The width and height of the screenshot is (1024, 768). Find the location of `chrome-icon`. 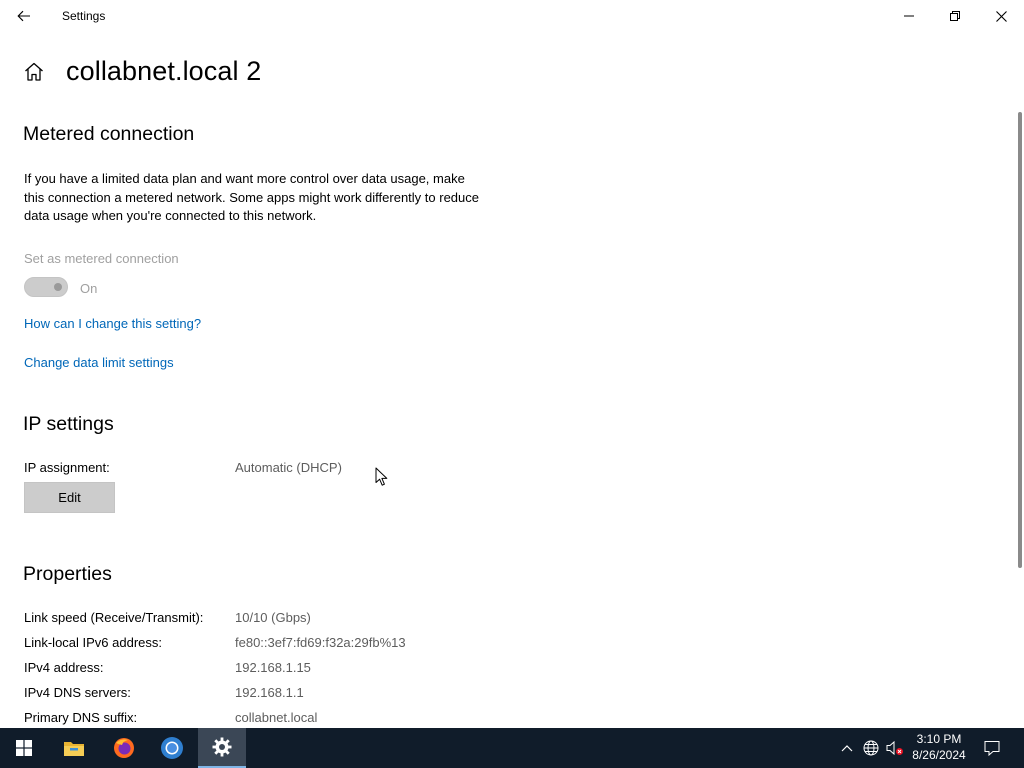

chrome-icon is located at coordinates (172, 748).